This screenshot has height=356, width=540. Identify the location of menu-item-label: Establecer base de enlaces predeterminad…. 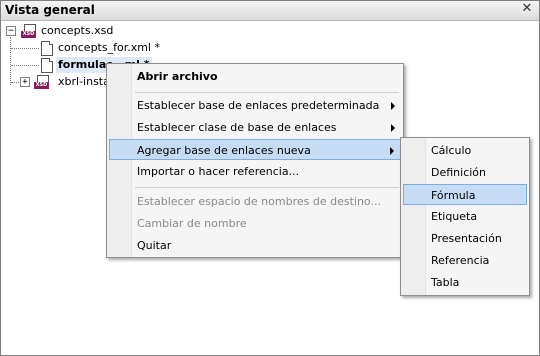
(258, 105).